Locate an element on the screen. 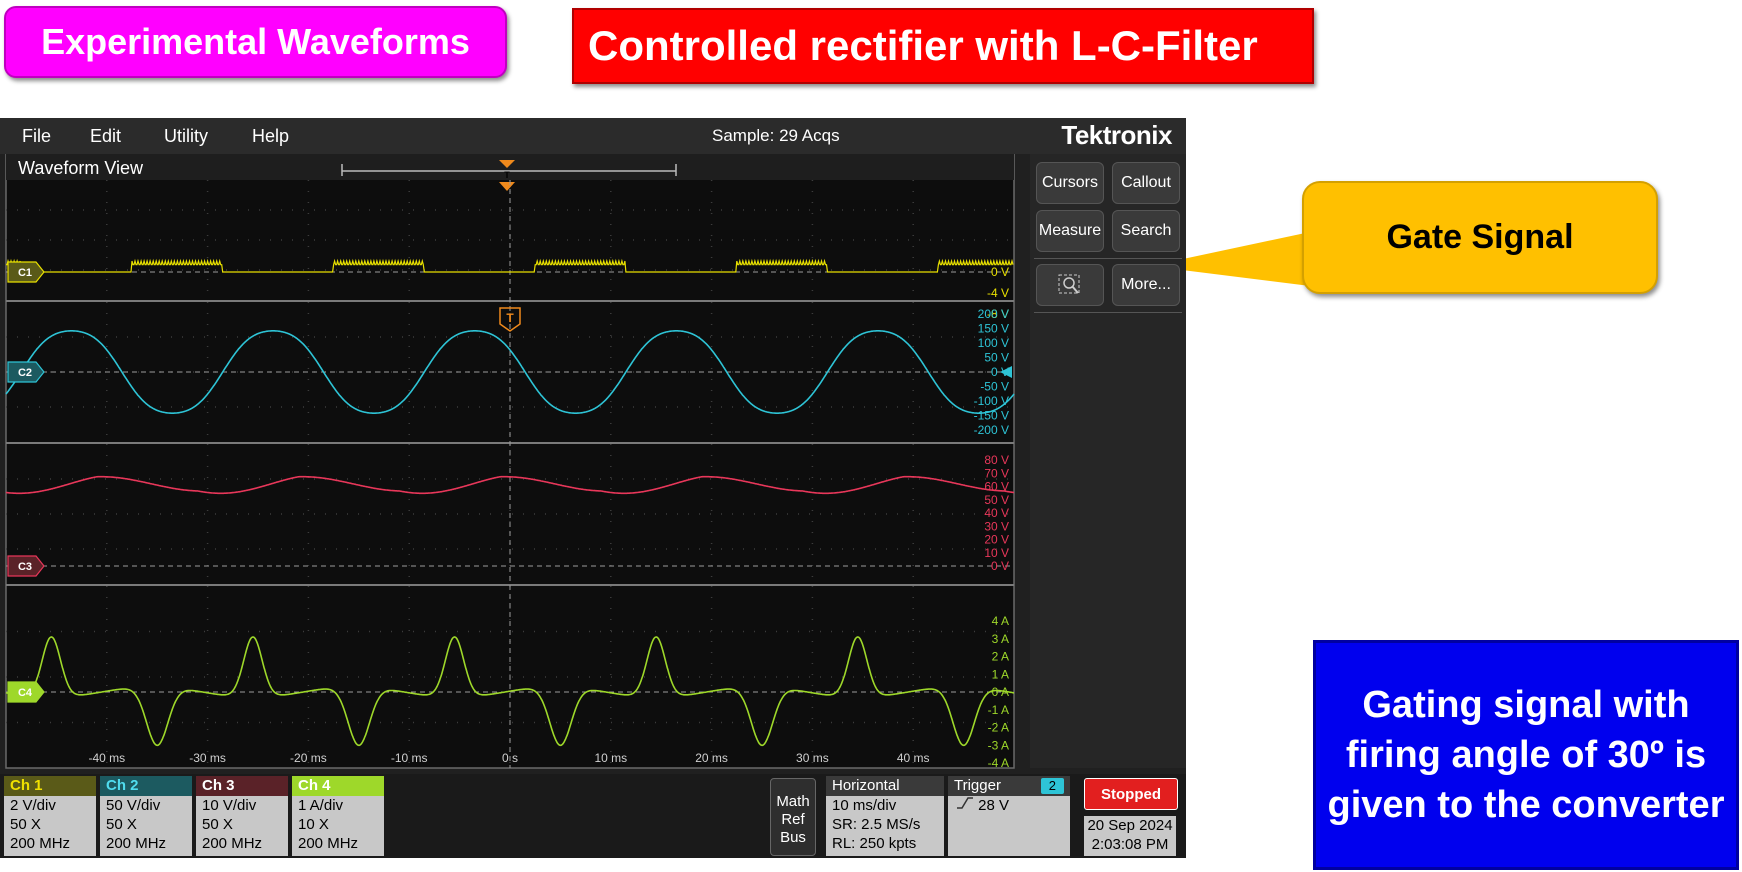 The height and width of the screenshot is (872, 1742). trigger-header: Trigger 2 is located at coordinates (1009, 786).